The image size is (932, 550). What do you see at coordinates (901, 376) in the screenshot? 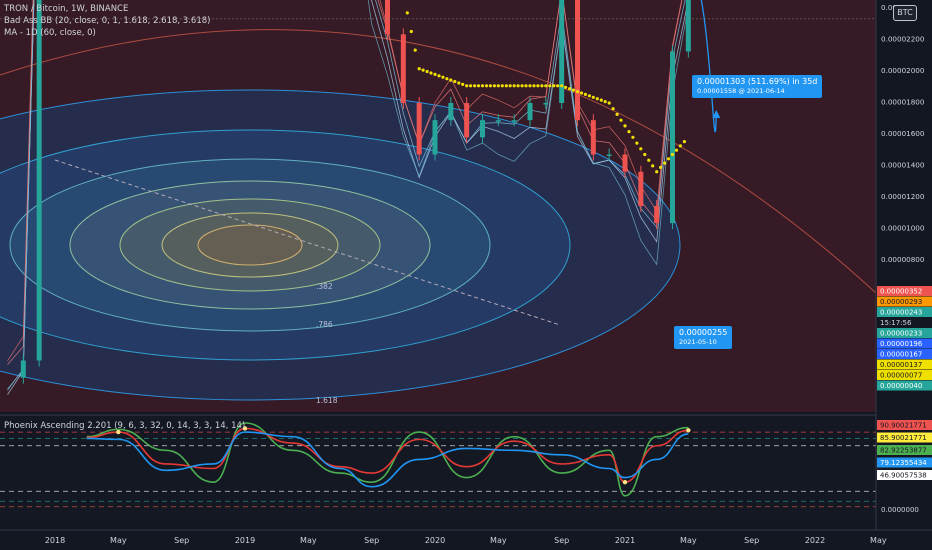
I see `price-pill-8: 0.00000077` at bounding box center [901, 376].